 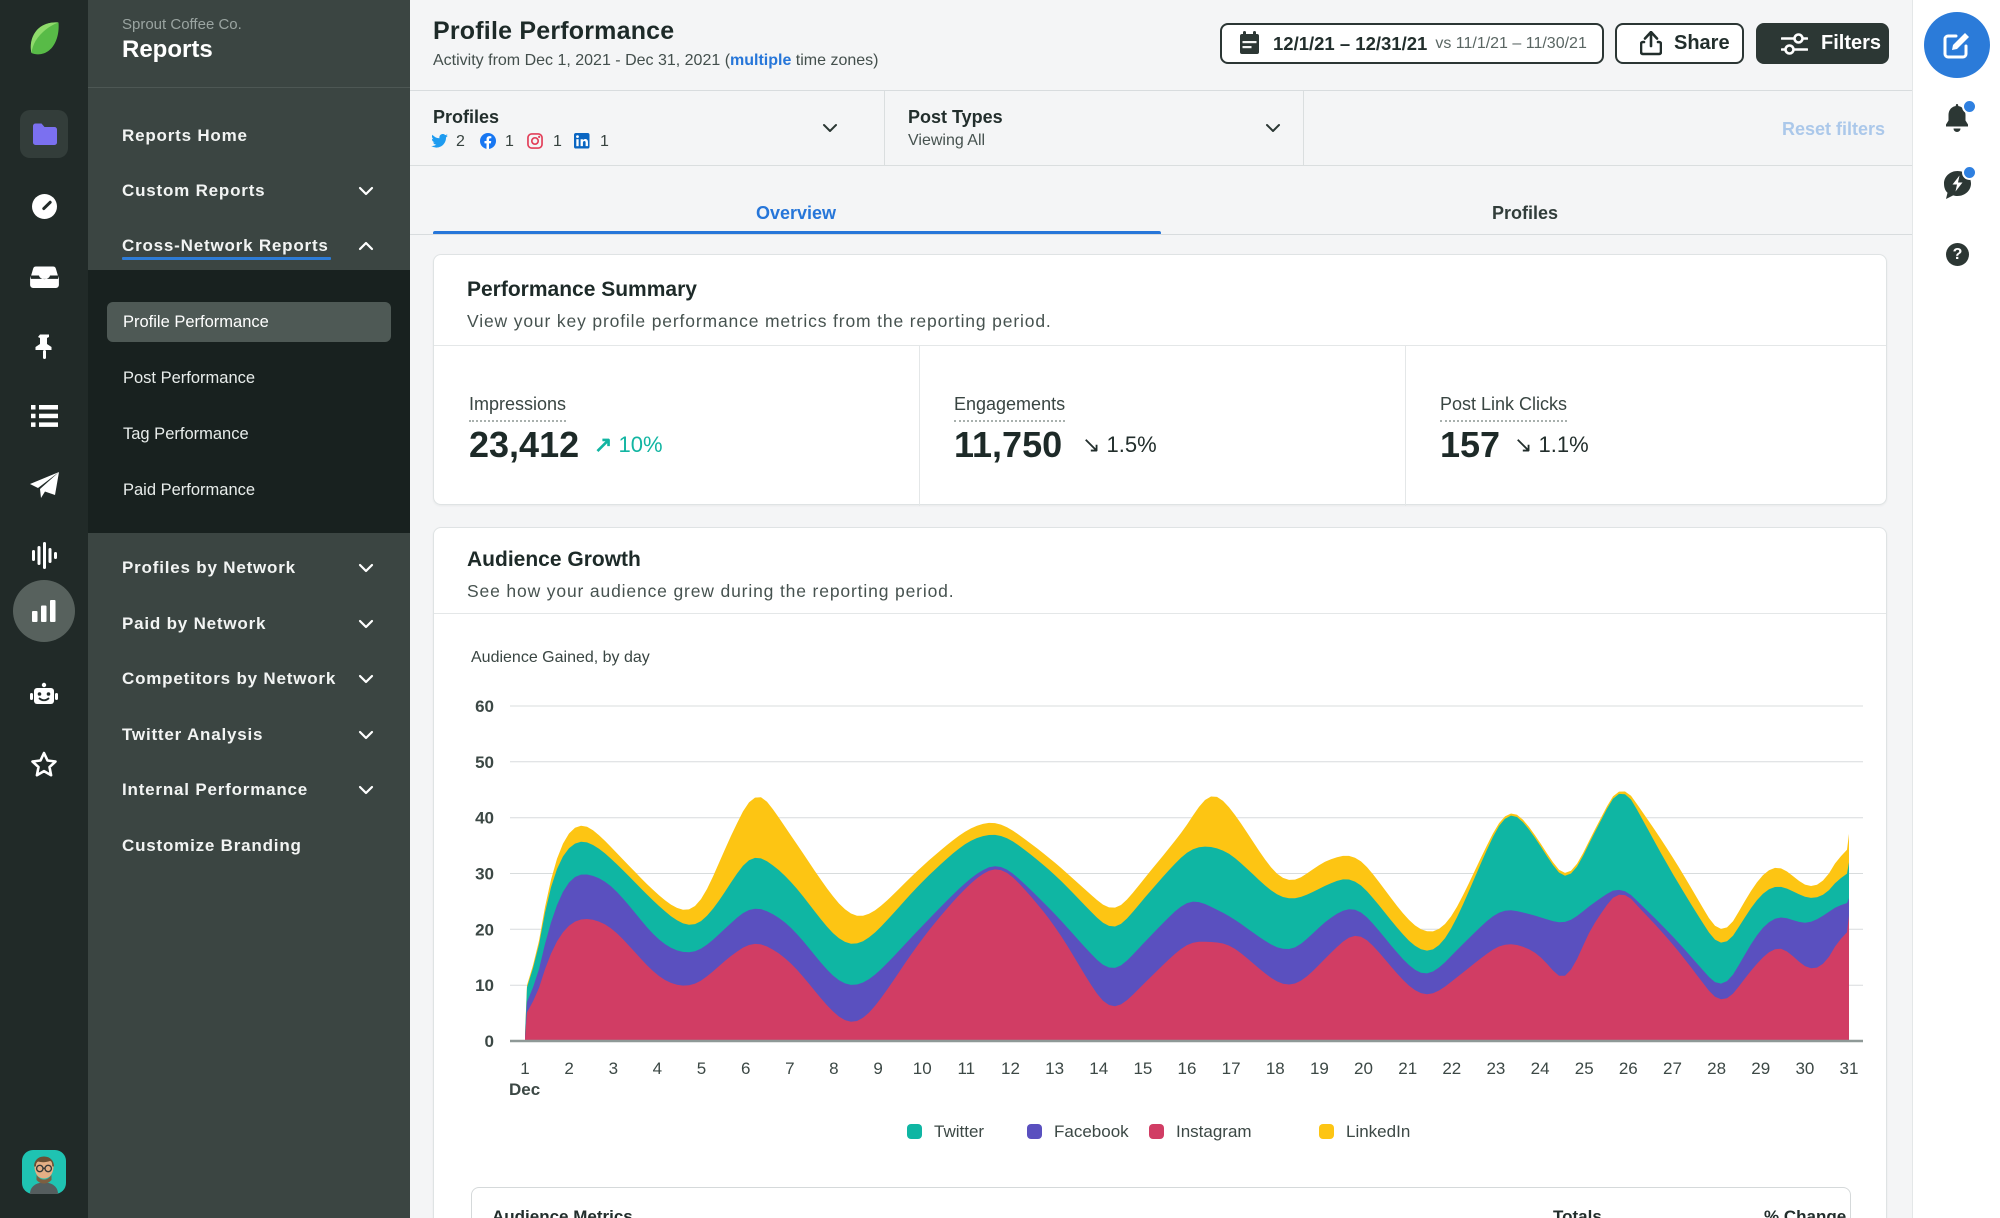 I want to click on svg-text: 60, so click(x=484, y=706).